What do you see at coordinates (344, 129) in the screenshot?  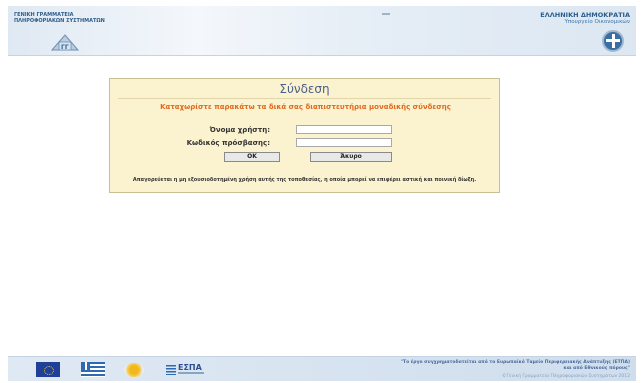 I see `username-input` at bounding box center [344, 129].